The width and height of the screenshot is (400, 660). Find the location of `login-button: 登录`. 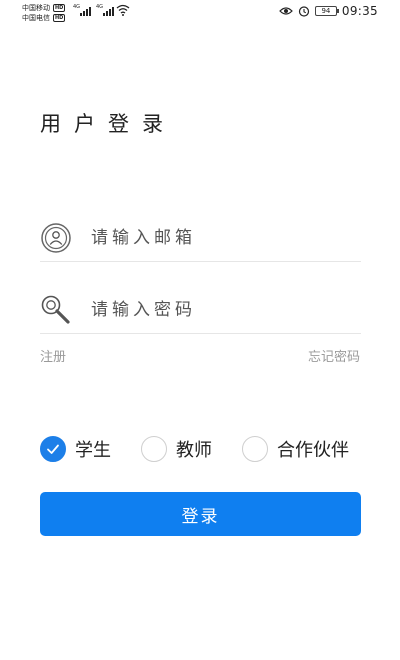

login-button: 登录 is located at coordinates (200, 514).